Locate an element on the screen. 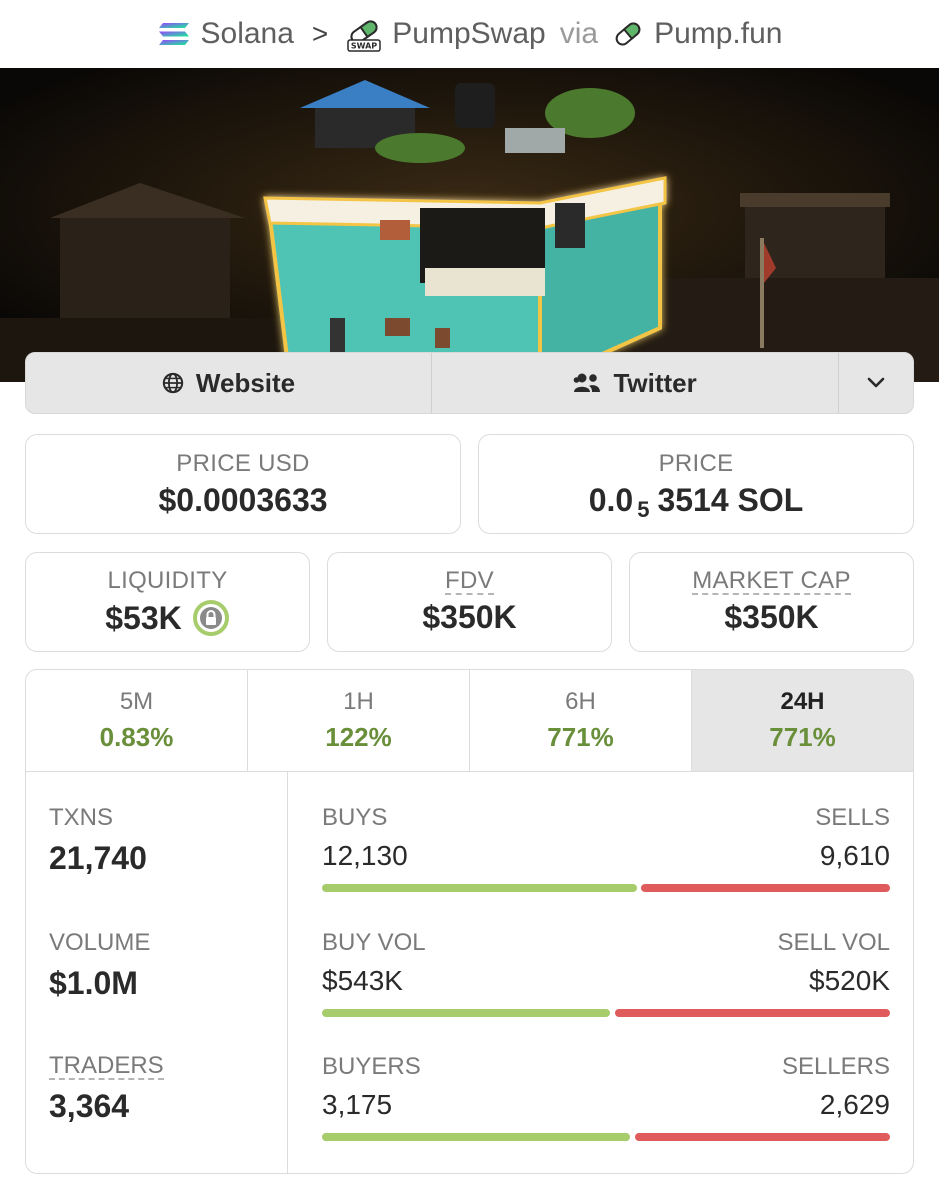 The height and width of the screenshot is (1200, 939). market-cap-label: MARKET CAP is located at coordinates (771, 582).